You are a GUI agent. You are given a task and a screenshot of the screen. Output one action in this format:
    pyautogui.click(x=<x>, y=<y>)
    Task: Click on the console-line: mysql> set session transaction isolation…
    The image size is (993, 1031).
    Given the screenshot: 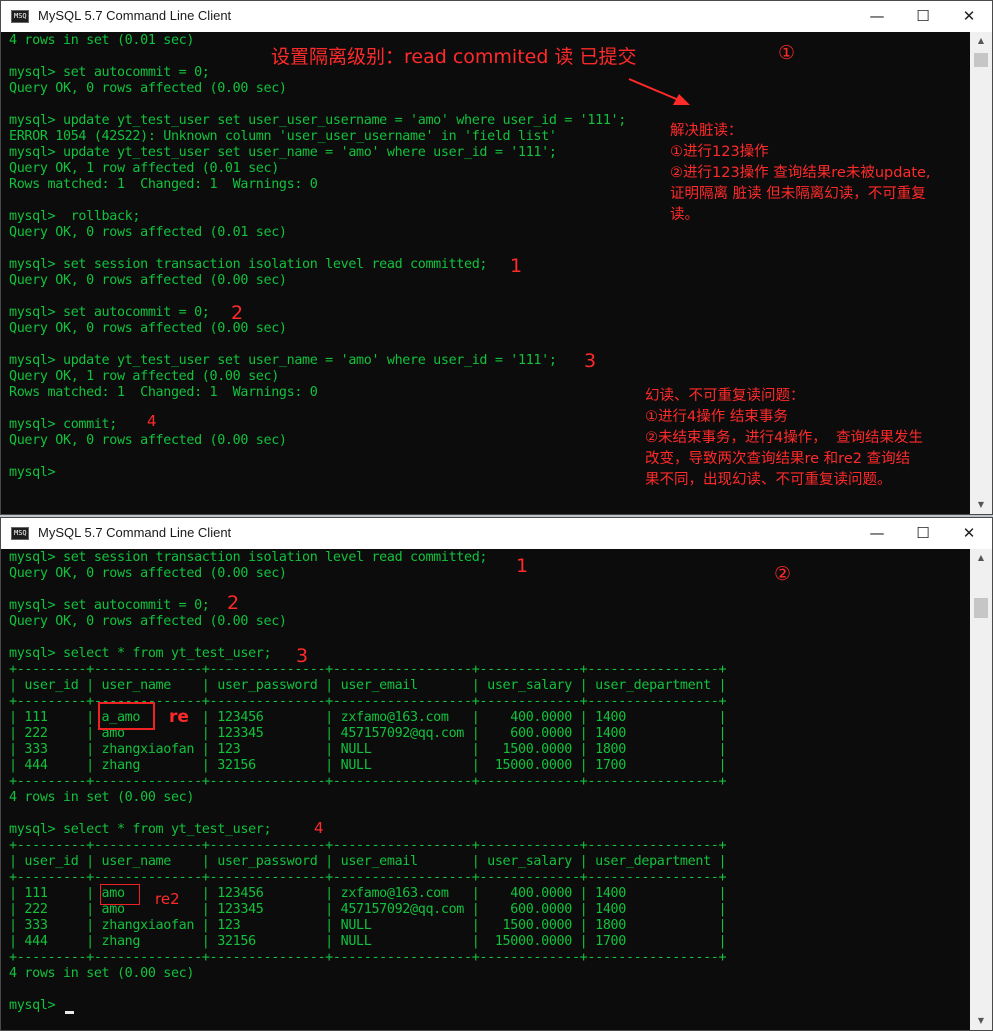 What is the action you would take?
    pyautogui.click(x=248, y=557)
    